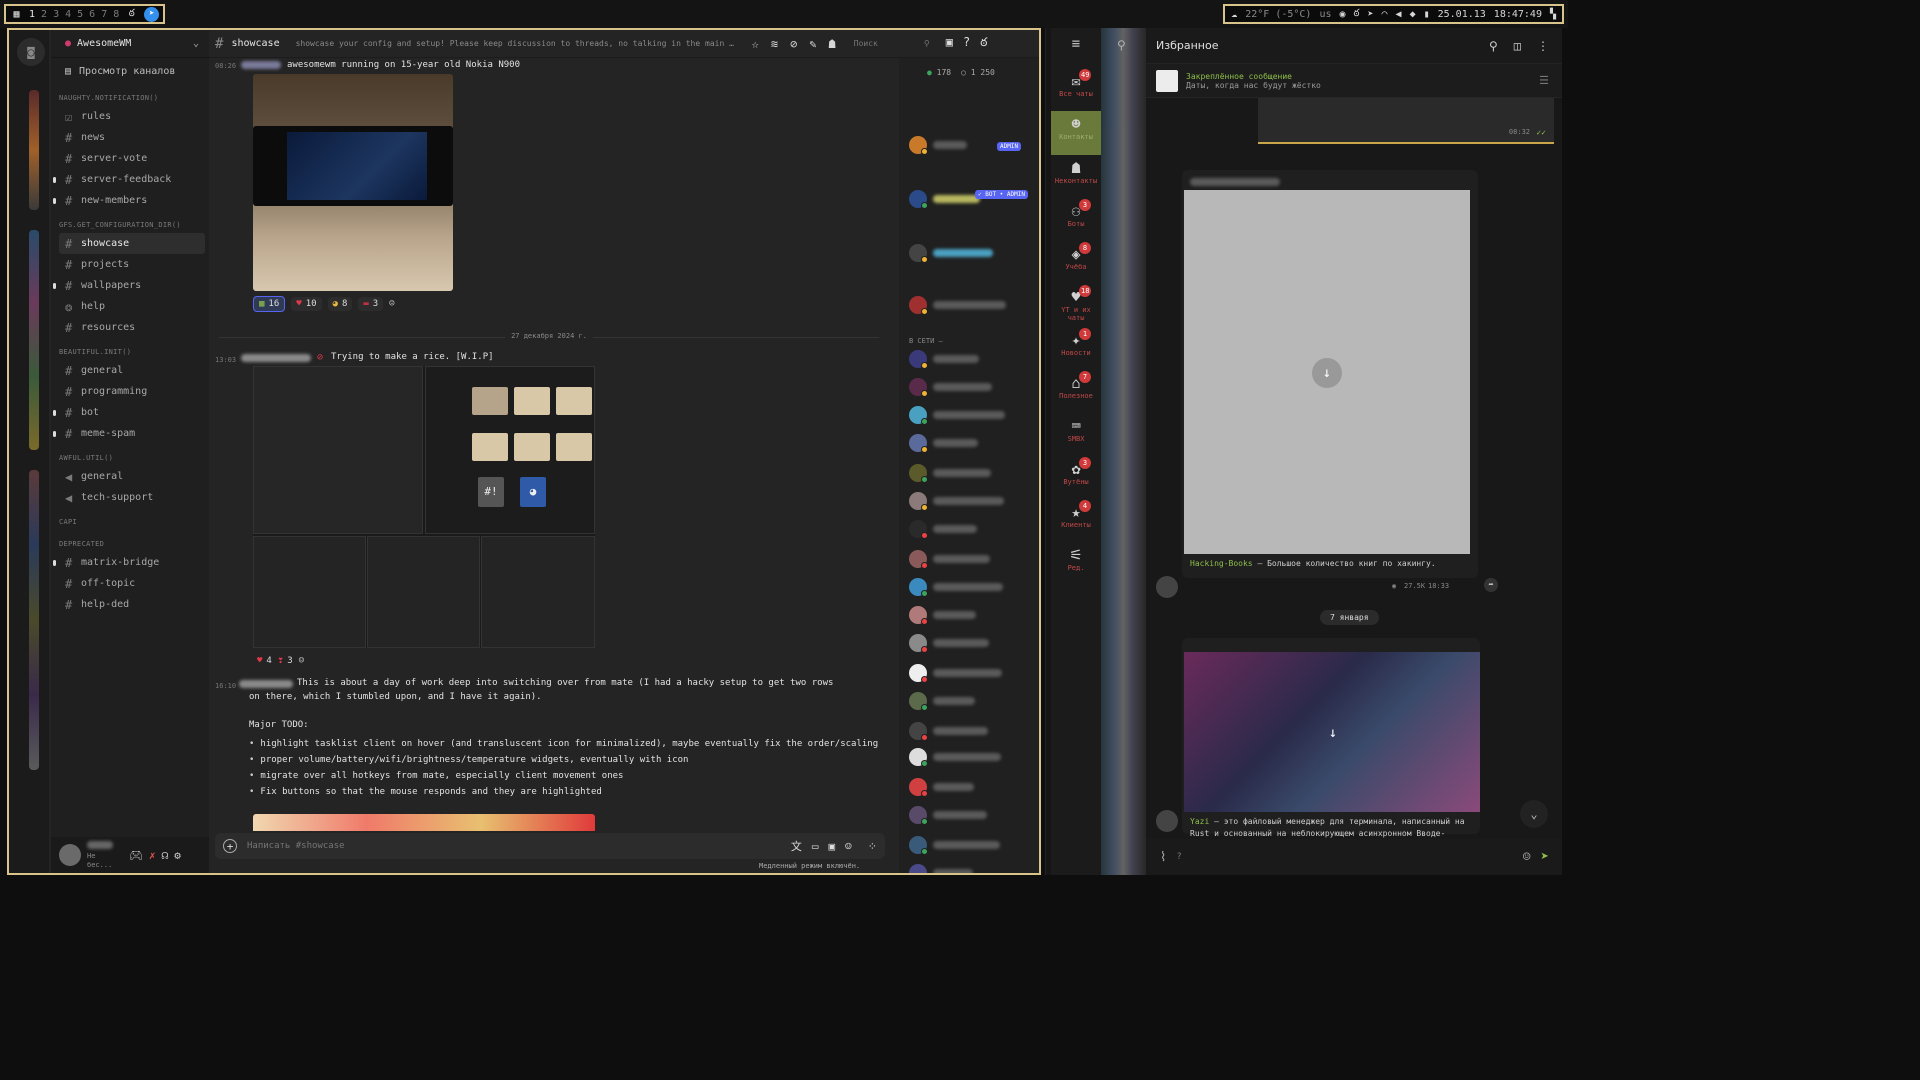 This screenshot has width=1920, height=1080. Describe the element at coordinates (116, 14) in the screenshot. I see `workspace-8: 8` at that location.